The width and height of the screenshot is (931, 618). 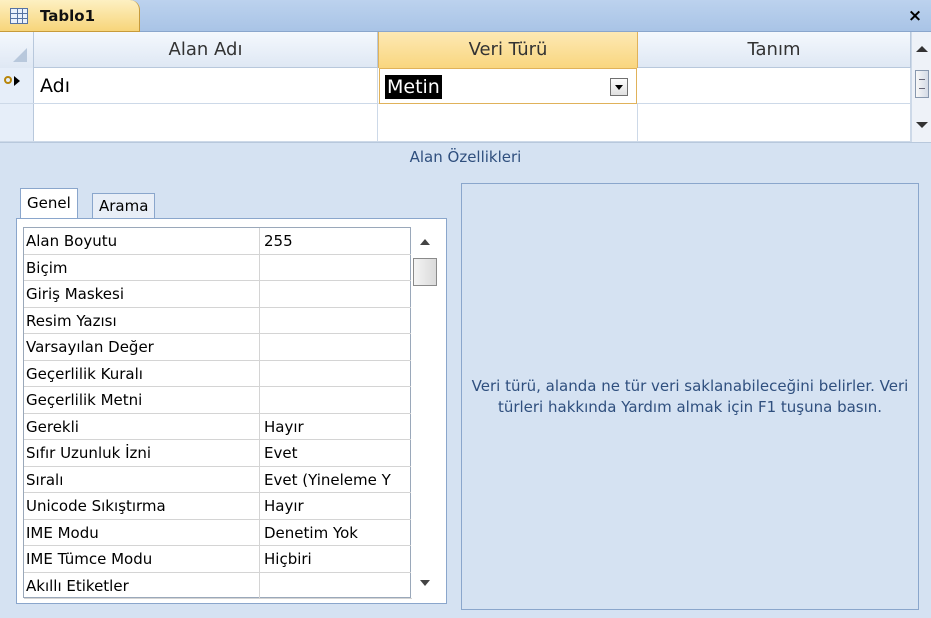 What do you see at coordinates (142, 559) in the screenshot?
I see `property-name: IME Tümce Modu` at bounding box center [142, 559].